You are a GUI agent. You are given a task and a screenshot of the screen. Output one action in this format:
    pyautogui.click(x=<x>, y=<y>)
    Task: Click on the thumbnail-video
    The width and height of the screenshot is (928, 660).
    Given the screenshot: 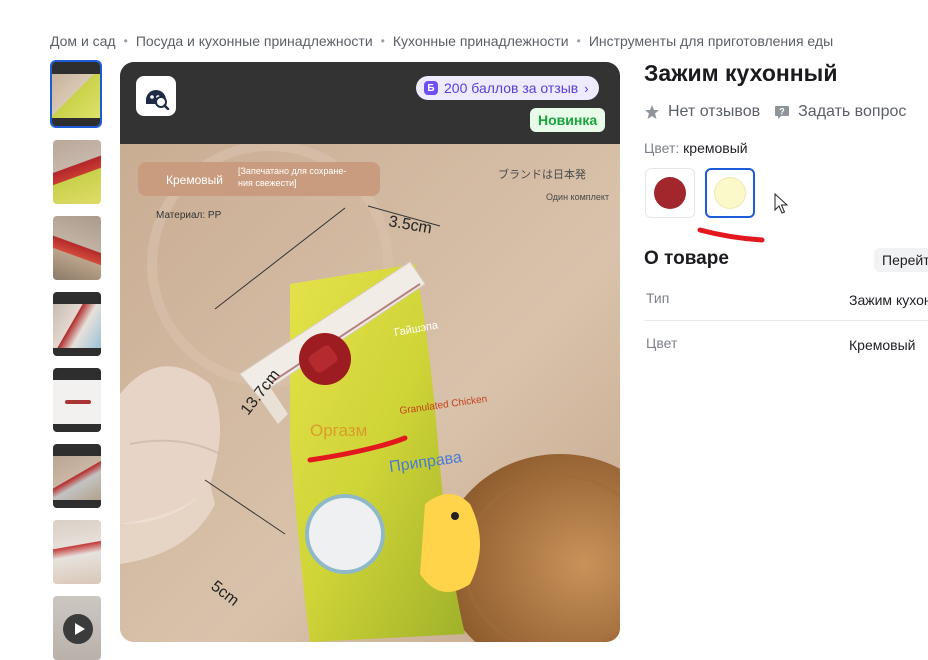 What is the action you would take?
    pyautogui.click(x=77, y=628)
    